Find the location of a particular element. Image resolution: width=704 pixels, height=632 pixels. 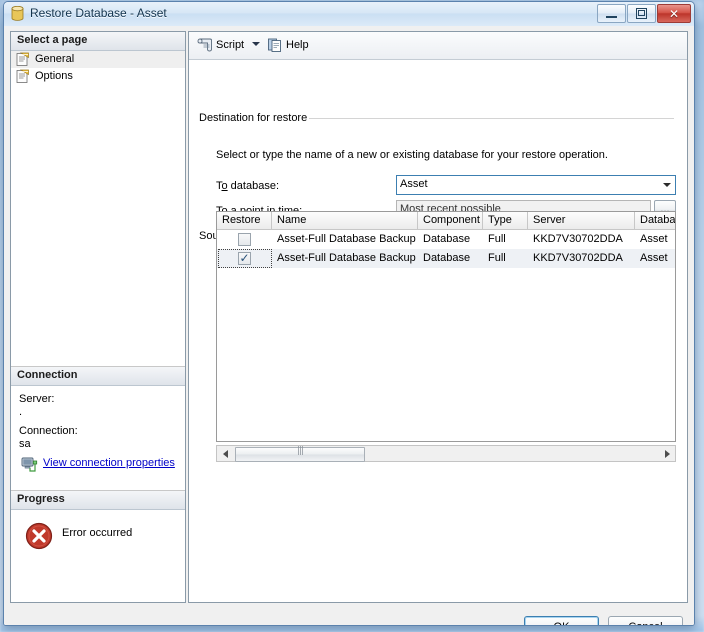

close-button: ✕ is located at coordinates (674, 13).